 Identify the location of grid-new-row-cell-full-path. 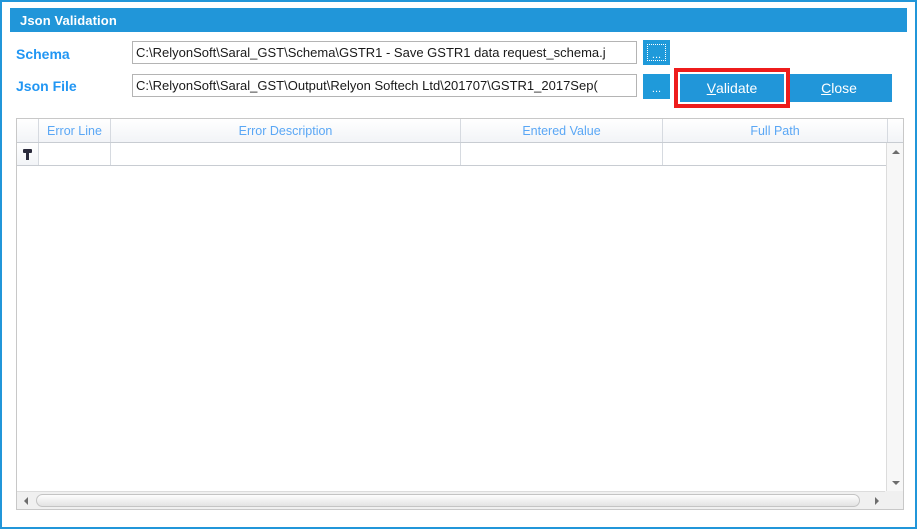
(775, 154).